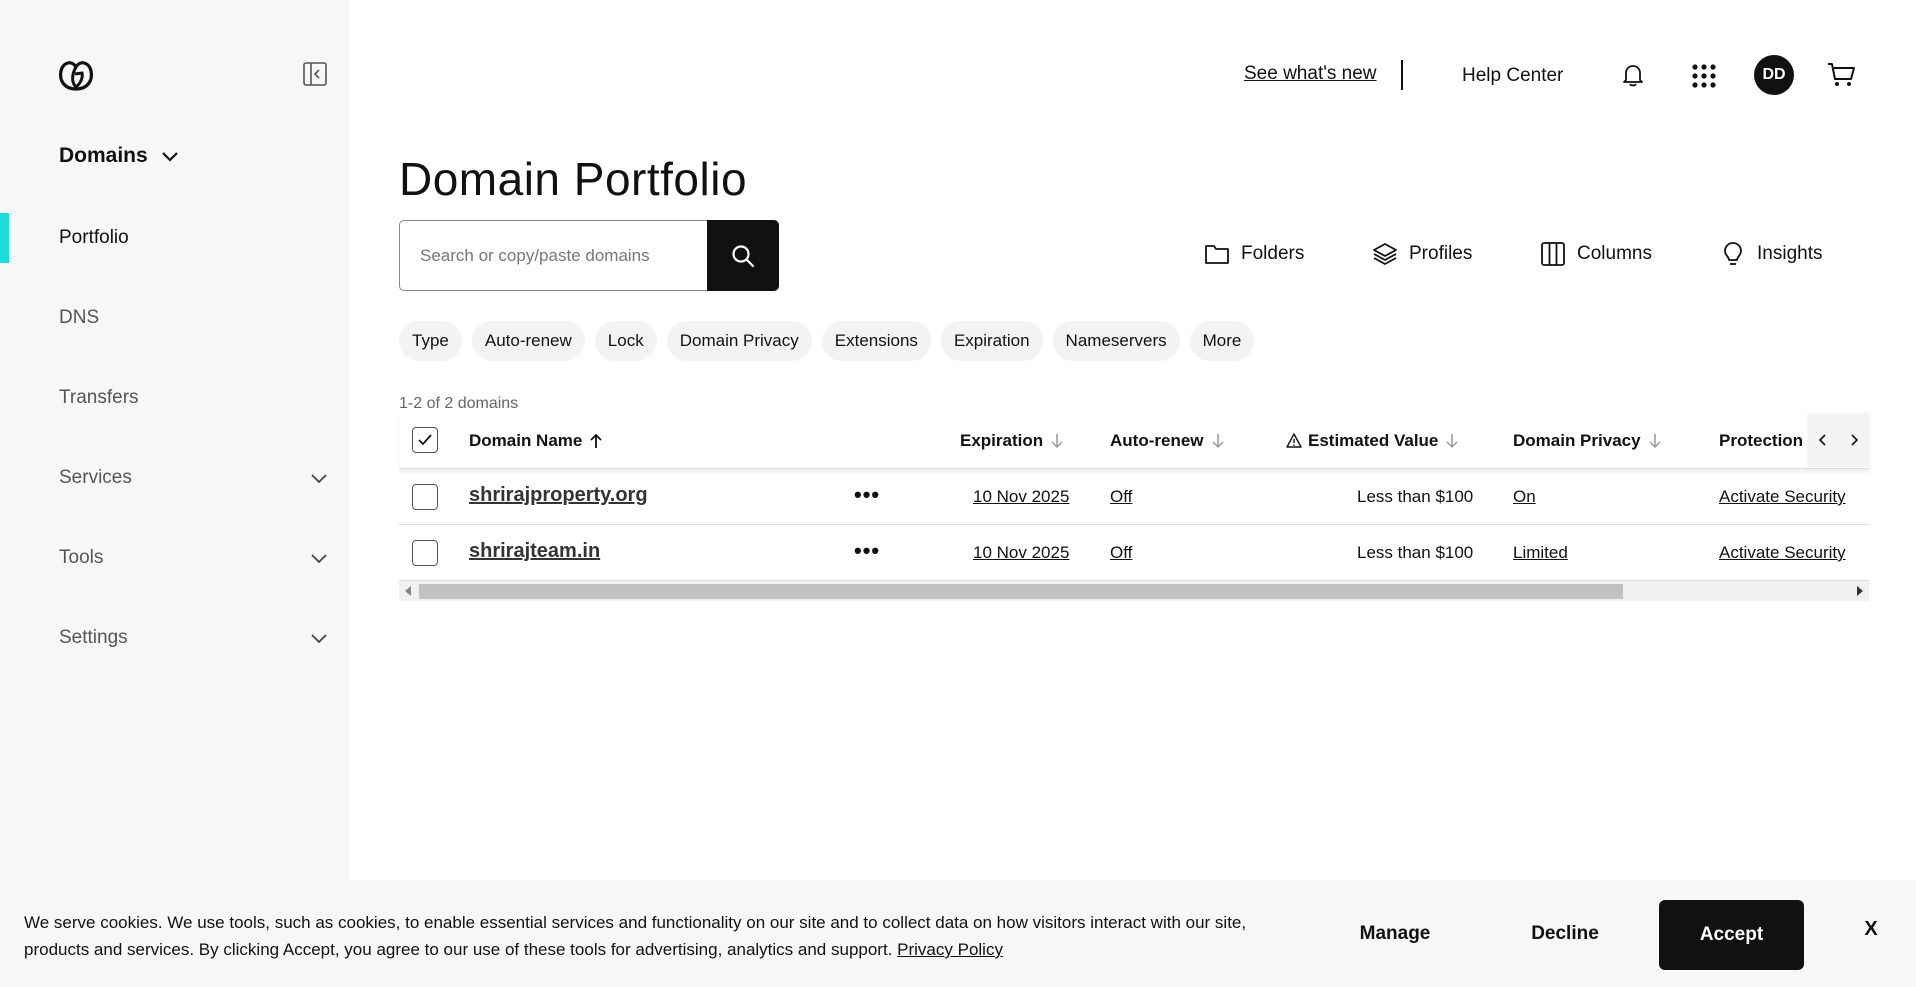 This screenshot has height=987, width=1916. What do you see at coordinates (558, 495) in the screenshot?
I see `domain-link: shrirajproperty.org` at bounding box center [558, 495].